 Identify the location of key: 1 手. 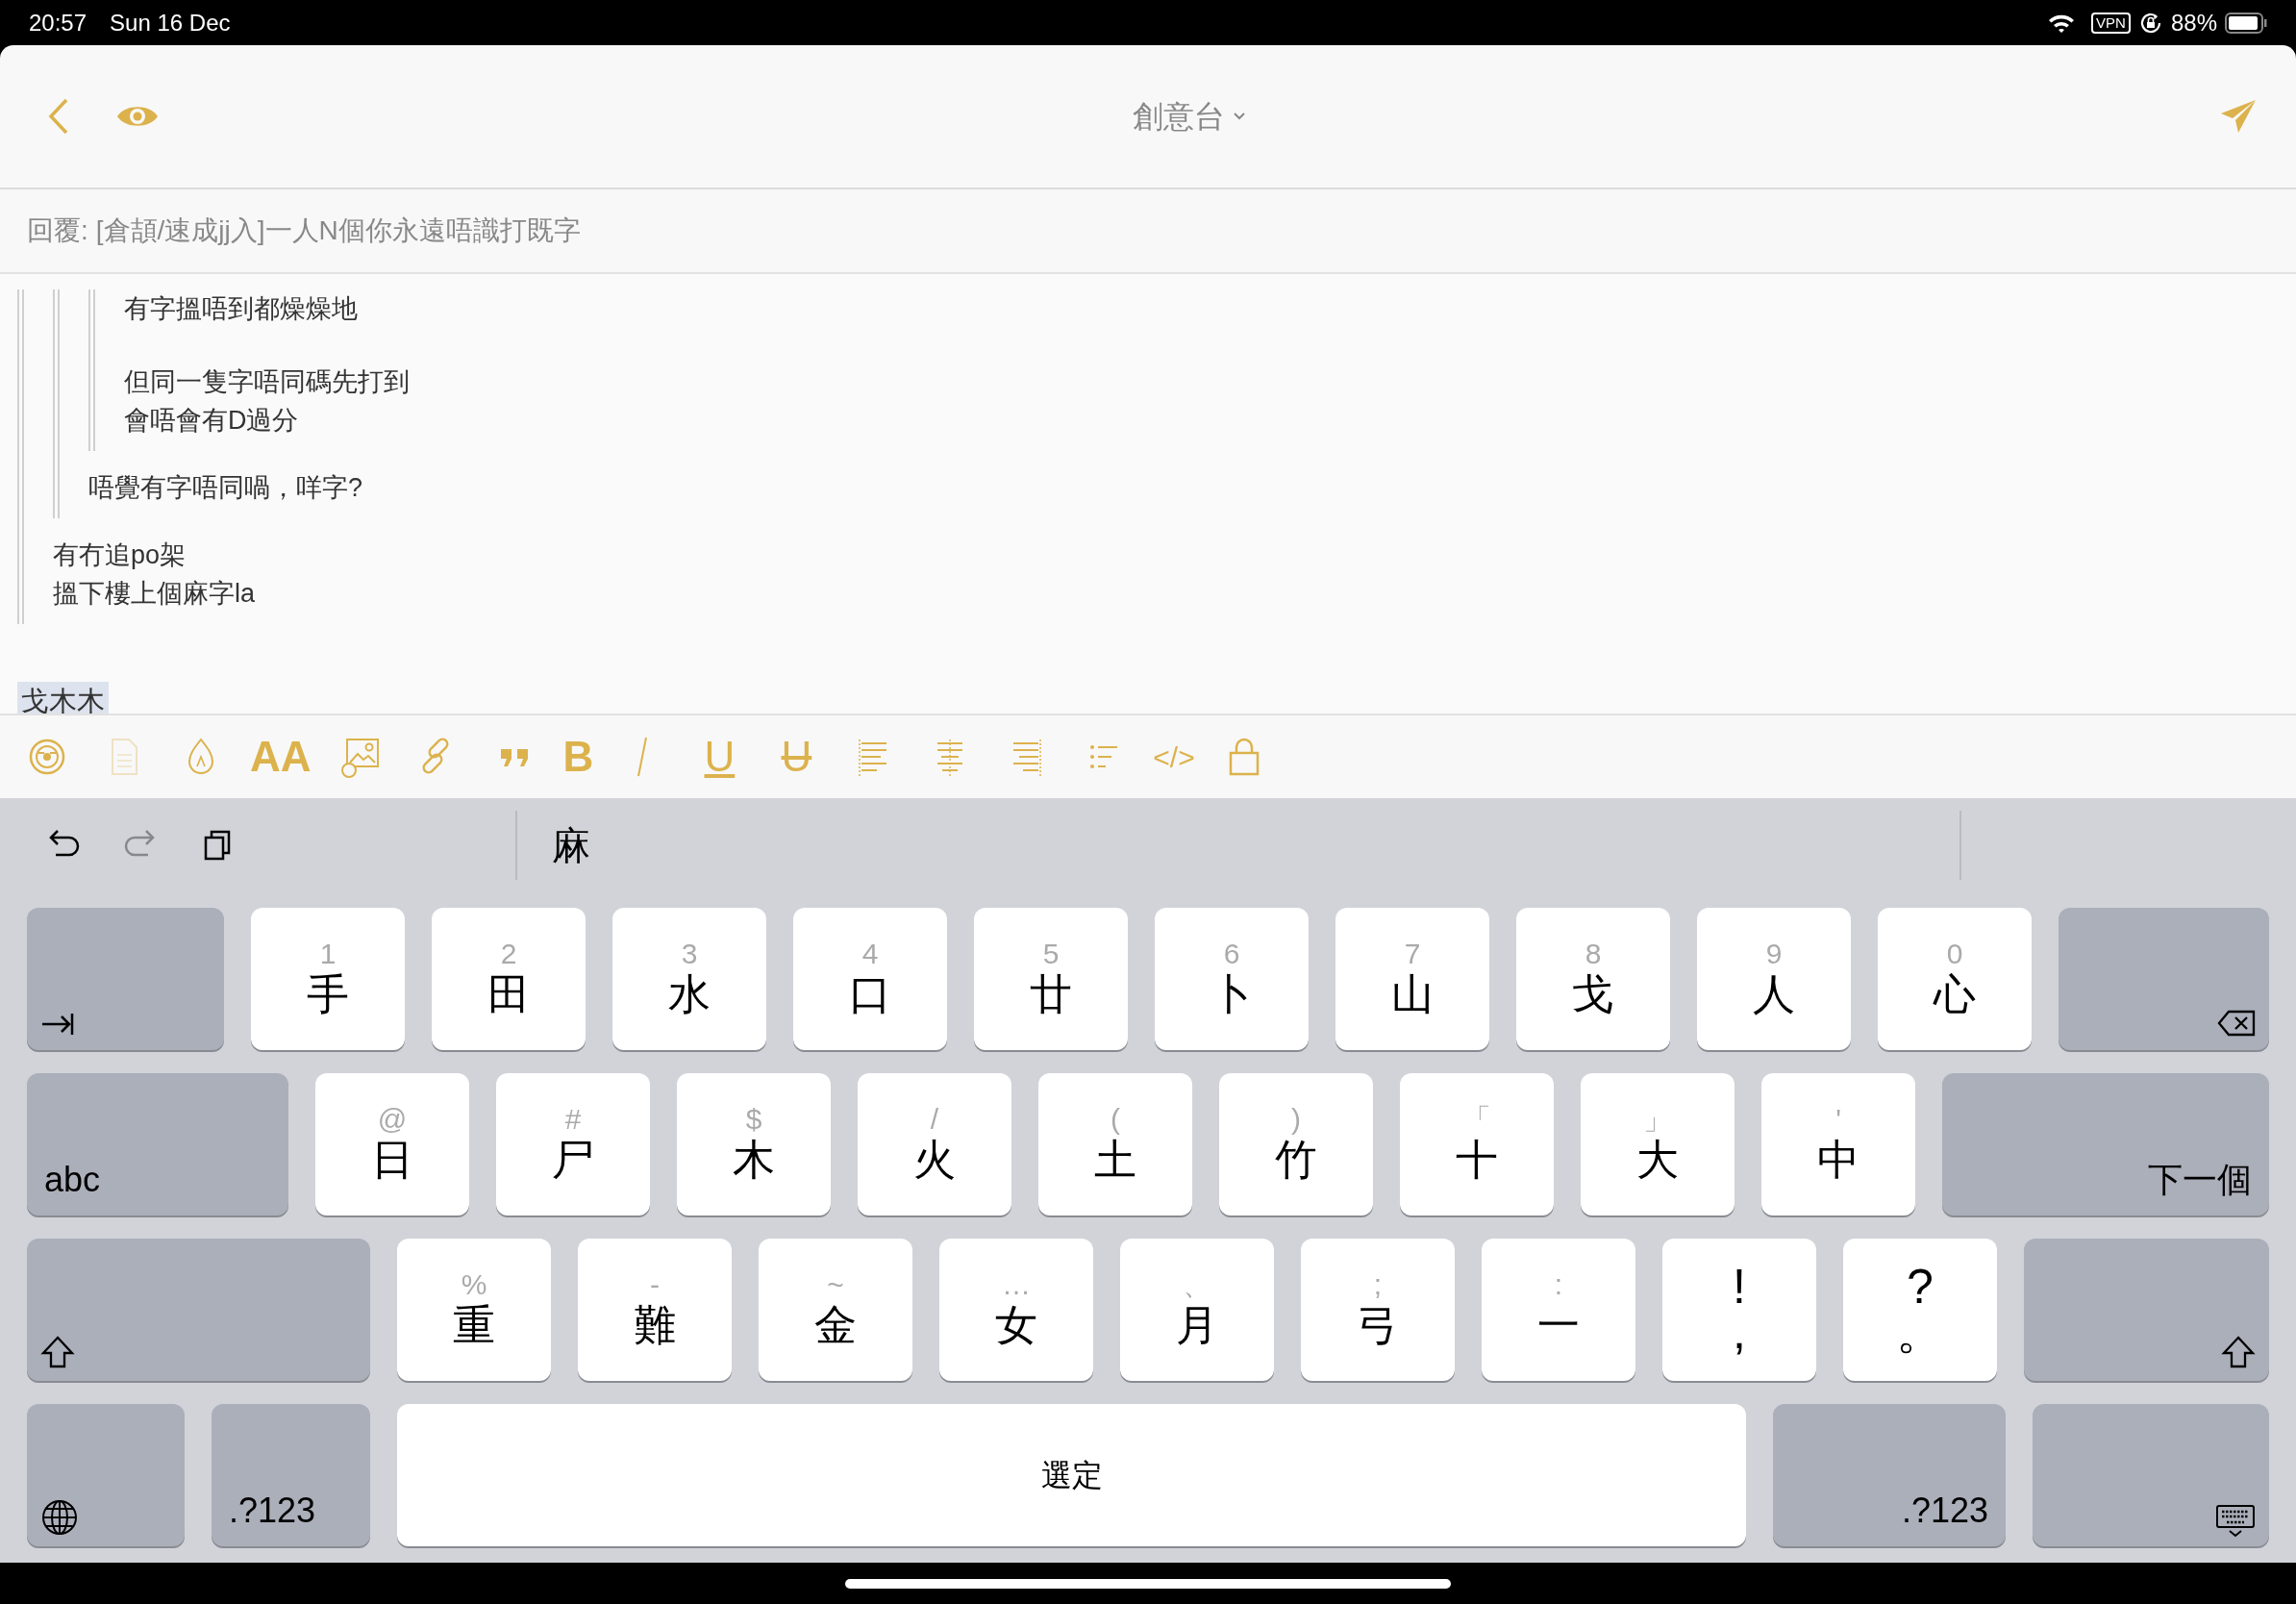
(328, 979).